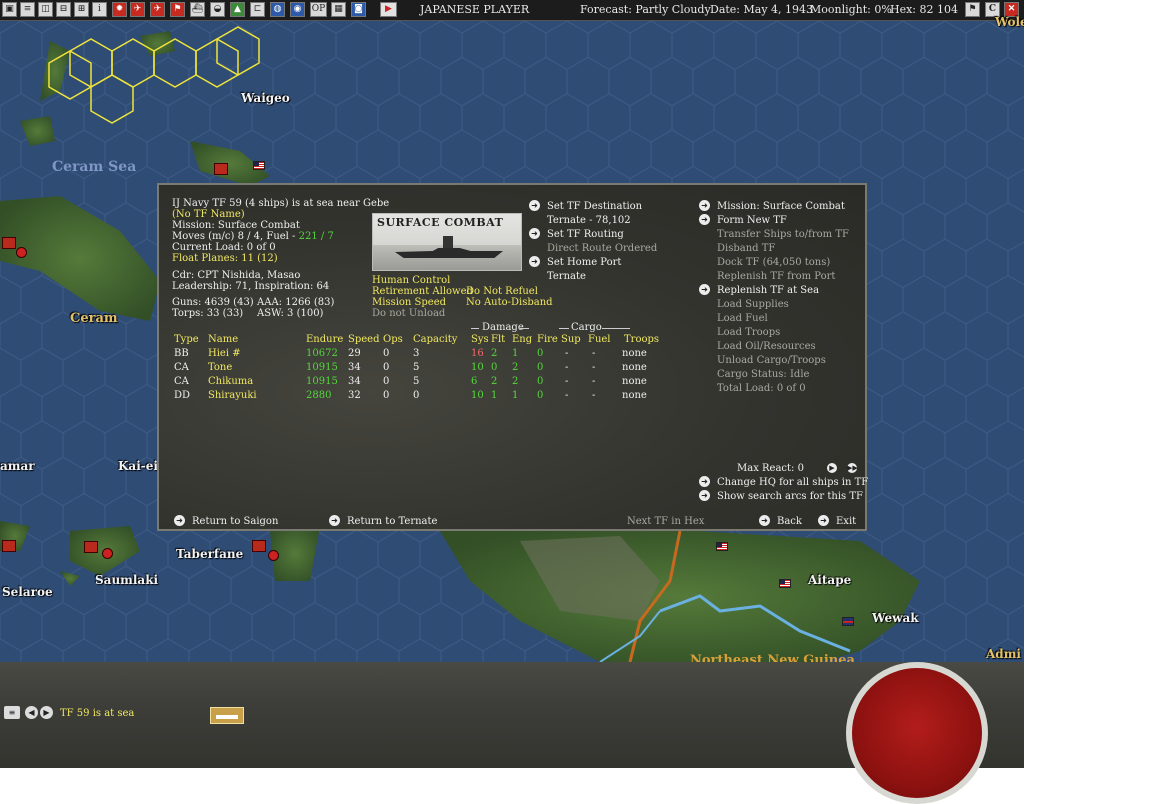 The height and width of the screenshot is (804, 1152). I want to click on mission-image: SURFACE COMBAT, so click(447, 242).